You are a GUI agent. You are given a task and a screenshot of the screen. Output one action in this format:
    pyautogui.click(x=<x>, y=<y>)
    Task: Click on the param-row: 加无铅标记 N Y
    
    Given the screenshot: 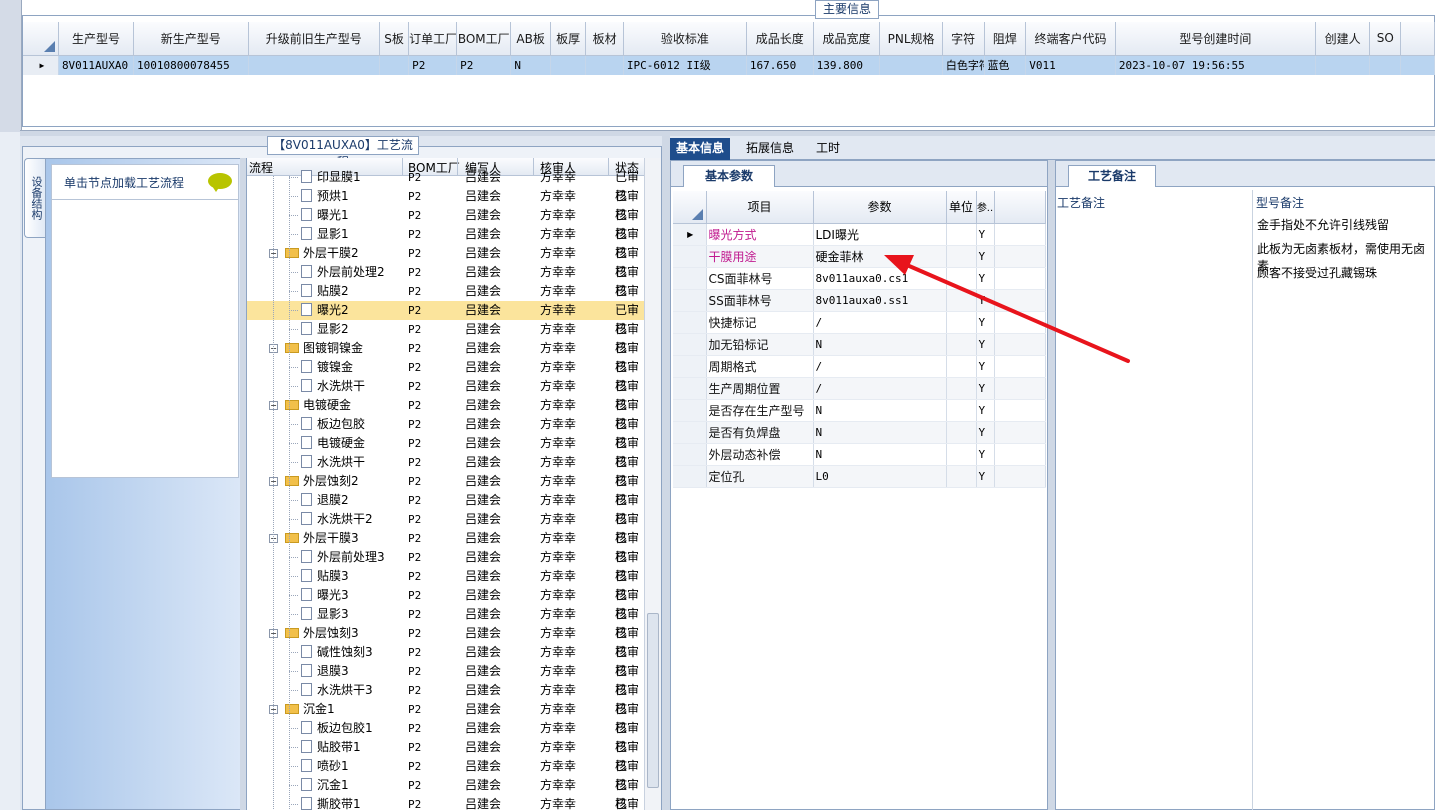 What is the action you would take?
    pyautogui.click(x=859, y=344)
    